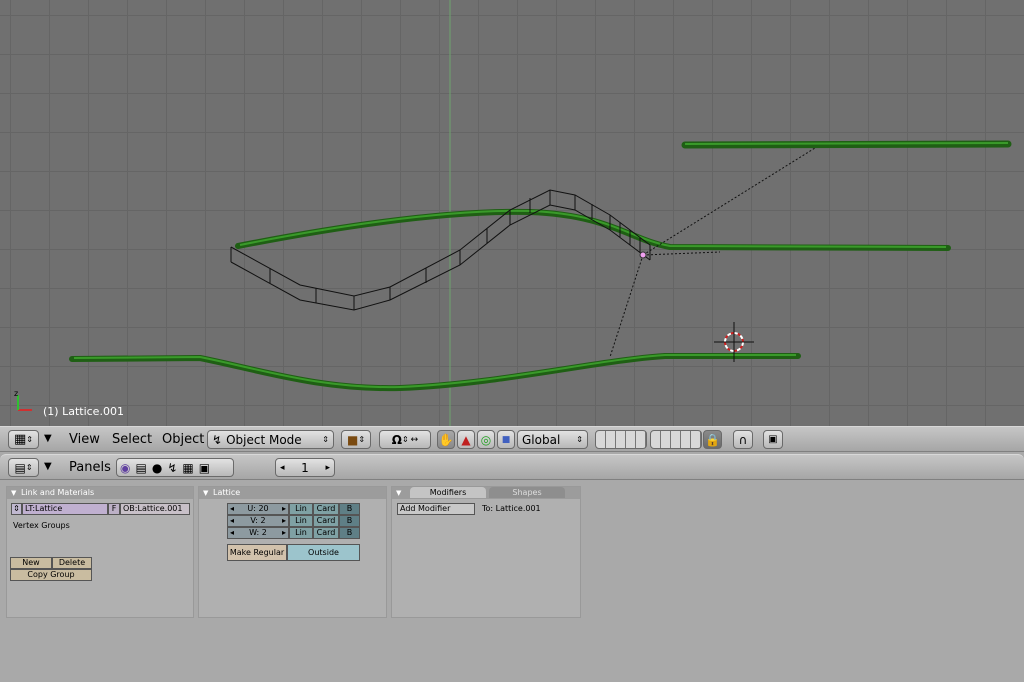  I want to click on delete-group-button: Delete, so click(72, 563).